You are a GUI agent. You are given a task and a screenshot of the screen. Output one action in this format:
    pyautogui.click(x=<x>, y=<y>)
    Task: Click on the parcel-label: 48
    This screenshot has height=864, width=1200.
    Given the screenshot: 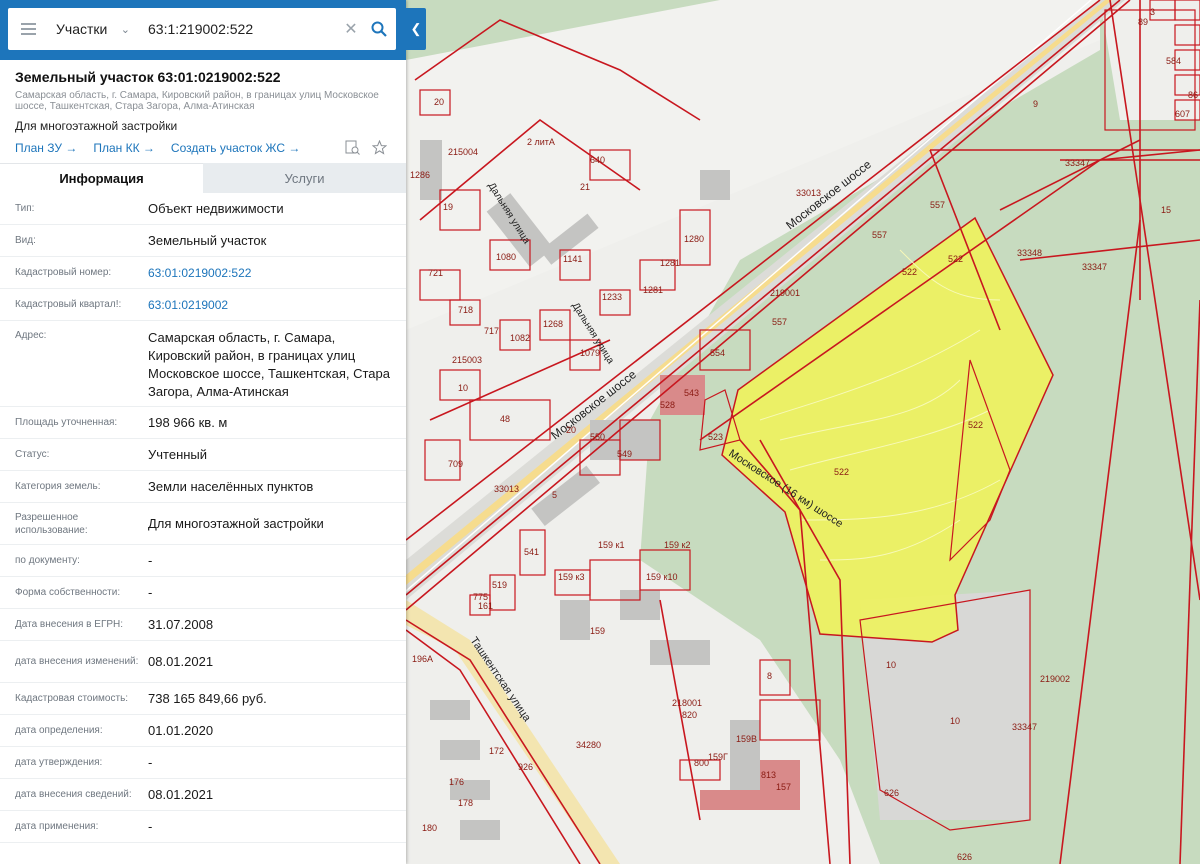 What is the action you would take?
    pyautogui.click(x=505, y=419)
    